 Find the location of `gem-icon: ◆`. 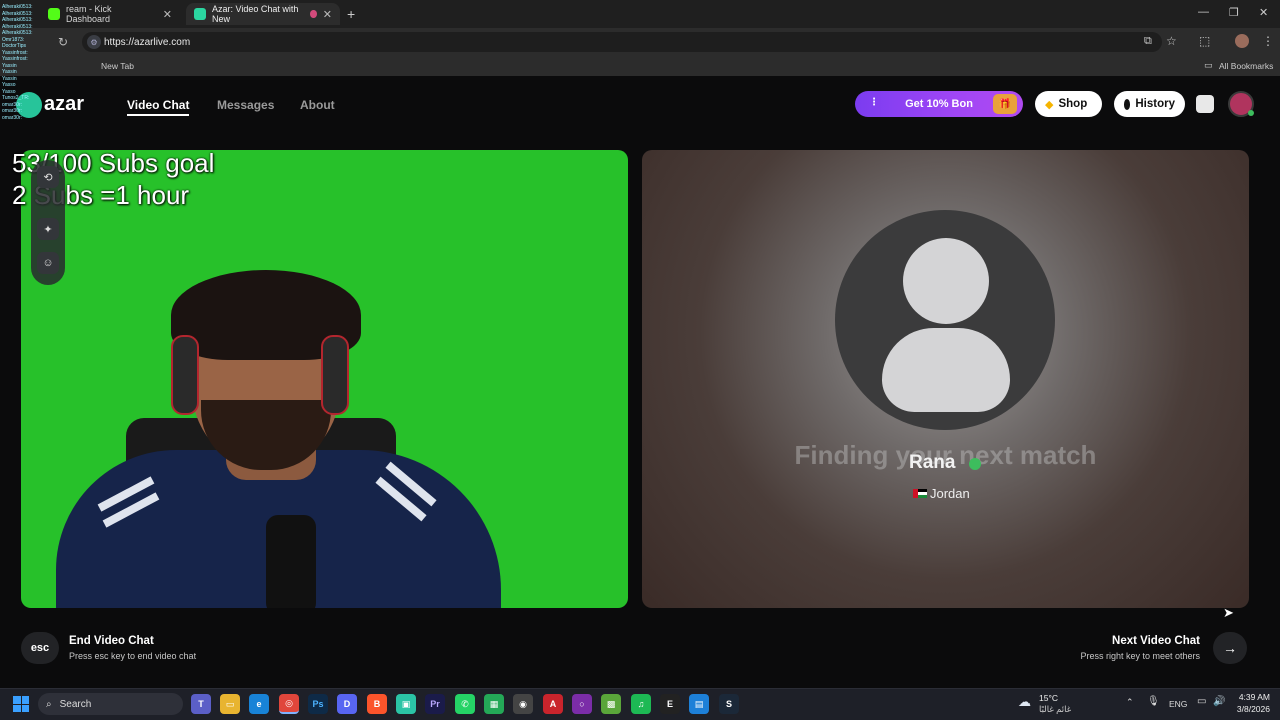

gem-icon: ◆ is located at coordinates (1049, 104).